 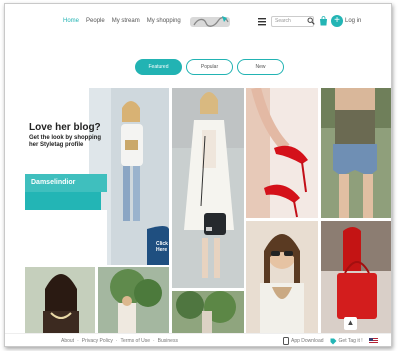 I want to click on footer-app-links: App Download Get Tag it !, so click(x=330, y=341).